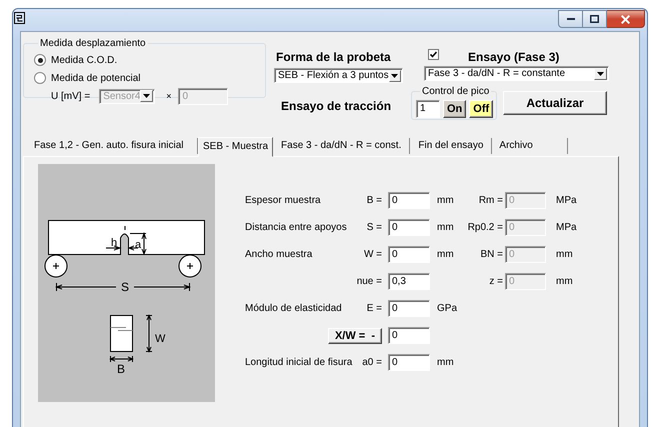 The width and height of the screenshot is (653, 427). Describe the element at coordinates (374, 308) in the screenshot. I see `symbol-label: E =` at that location.